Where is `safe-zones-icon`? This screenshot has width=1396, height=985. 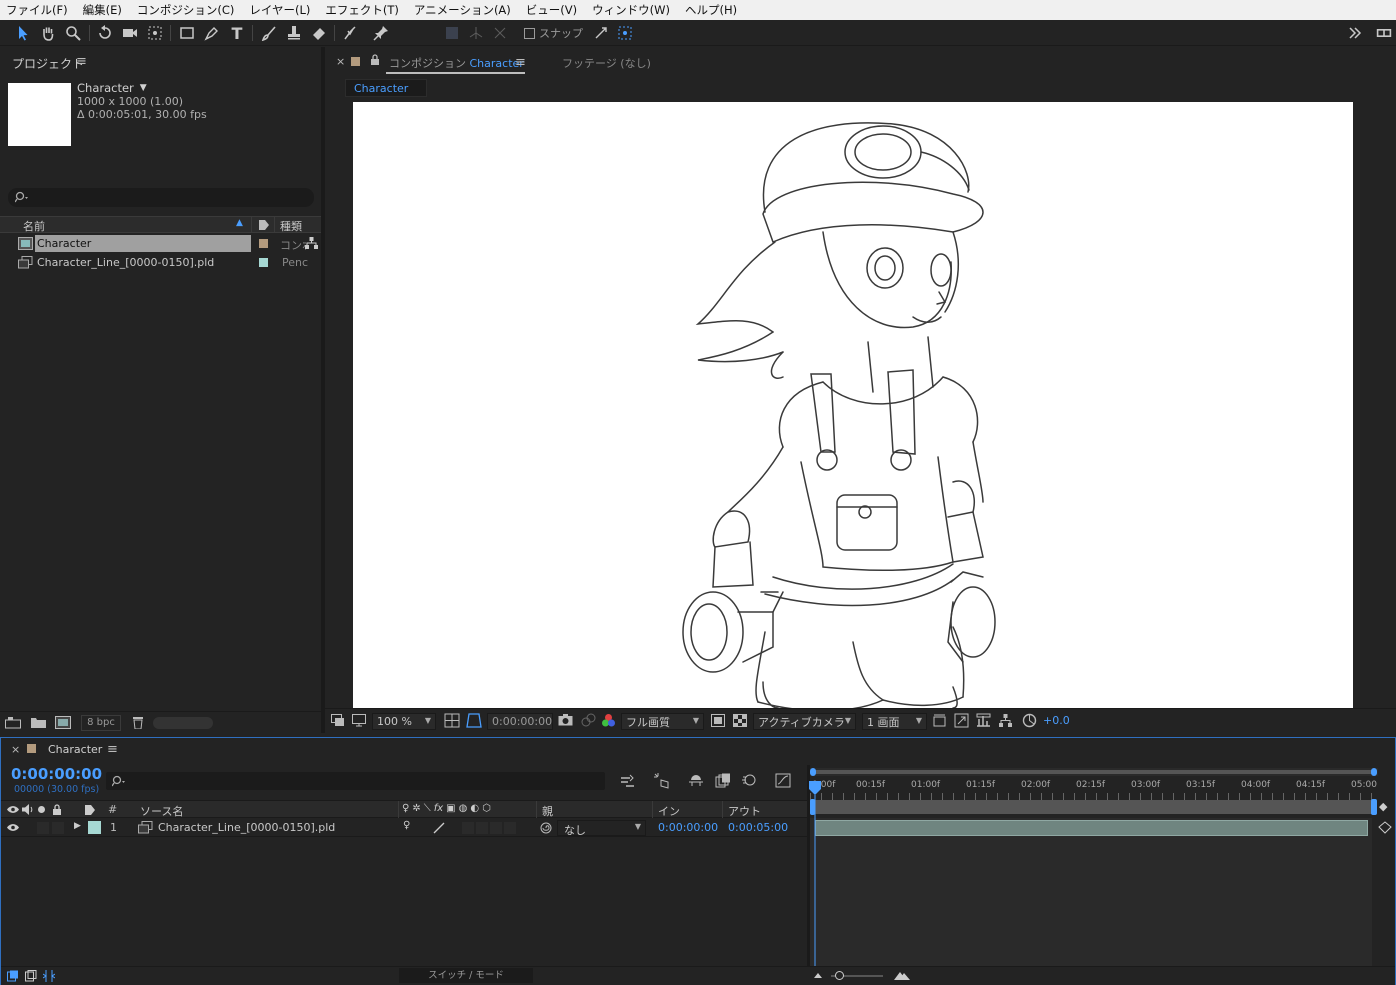
safe-zones-icon is located at coordinates (452, 720).